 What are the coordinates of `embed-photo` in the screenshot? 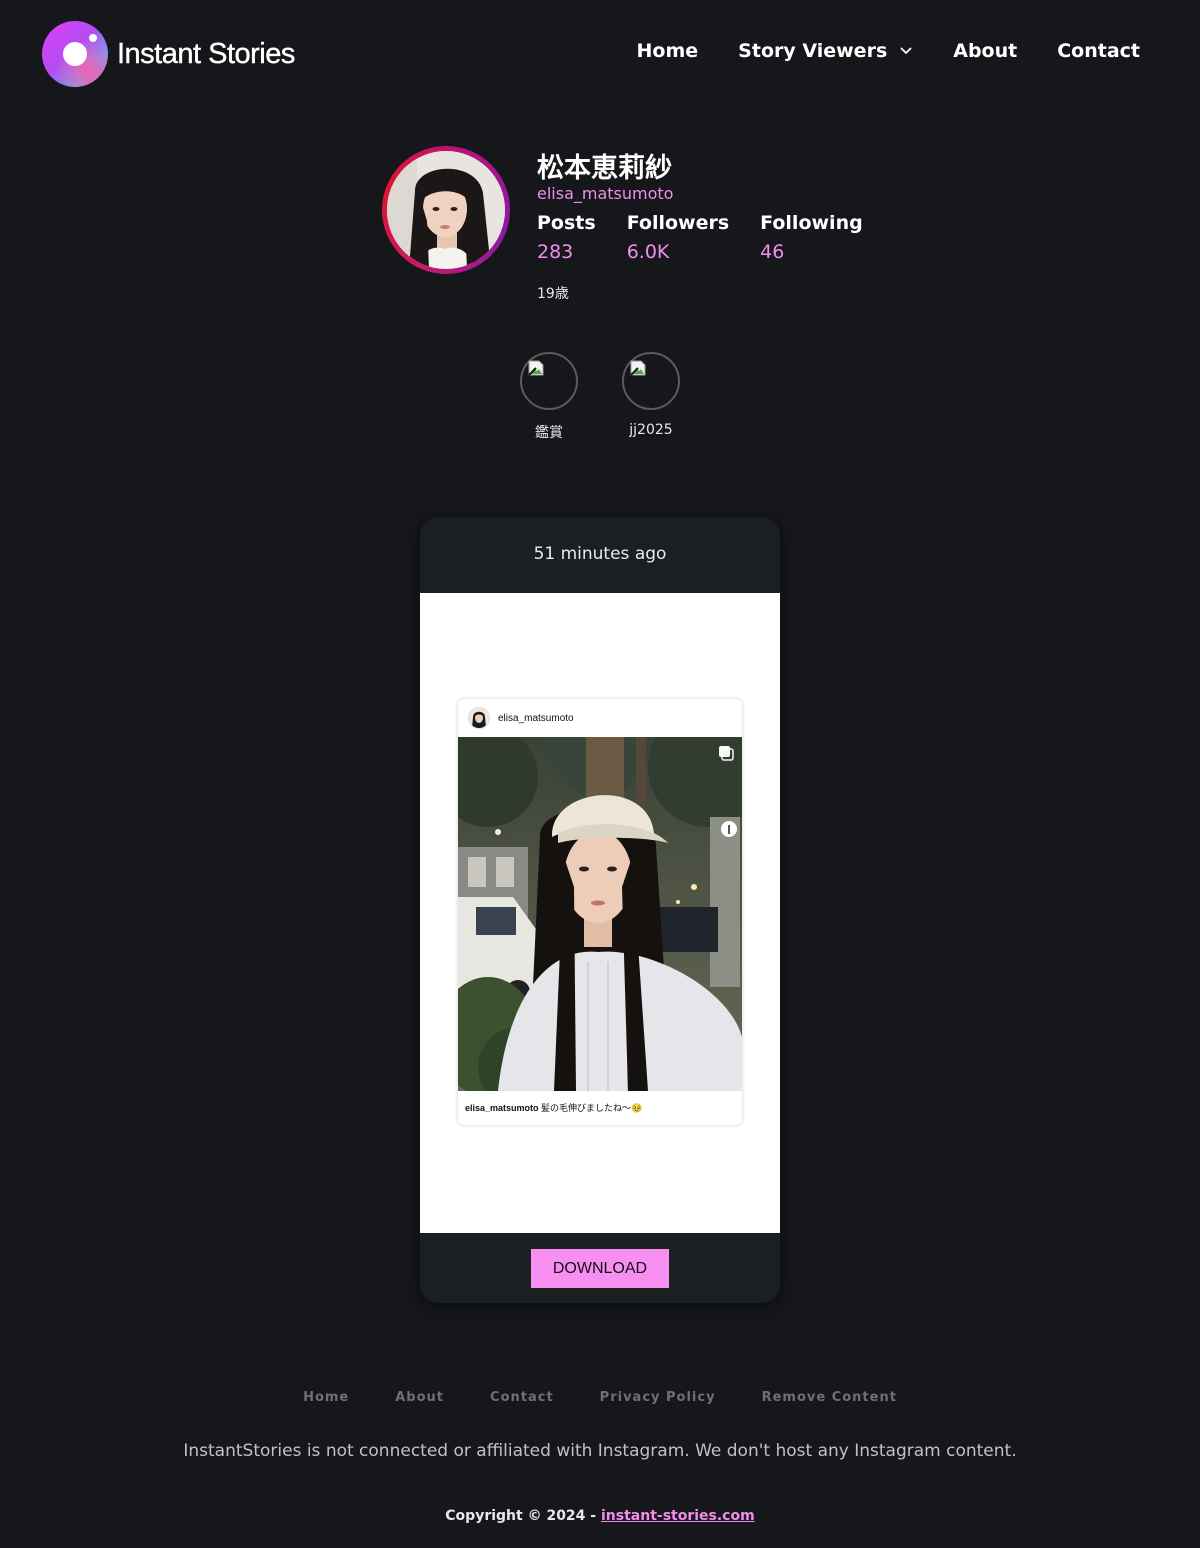 It's located at (600, 914).